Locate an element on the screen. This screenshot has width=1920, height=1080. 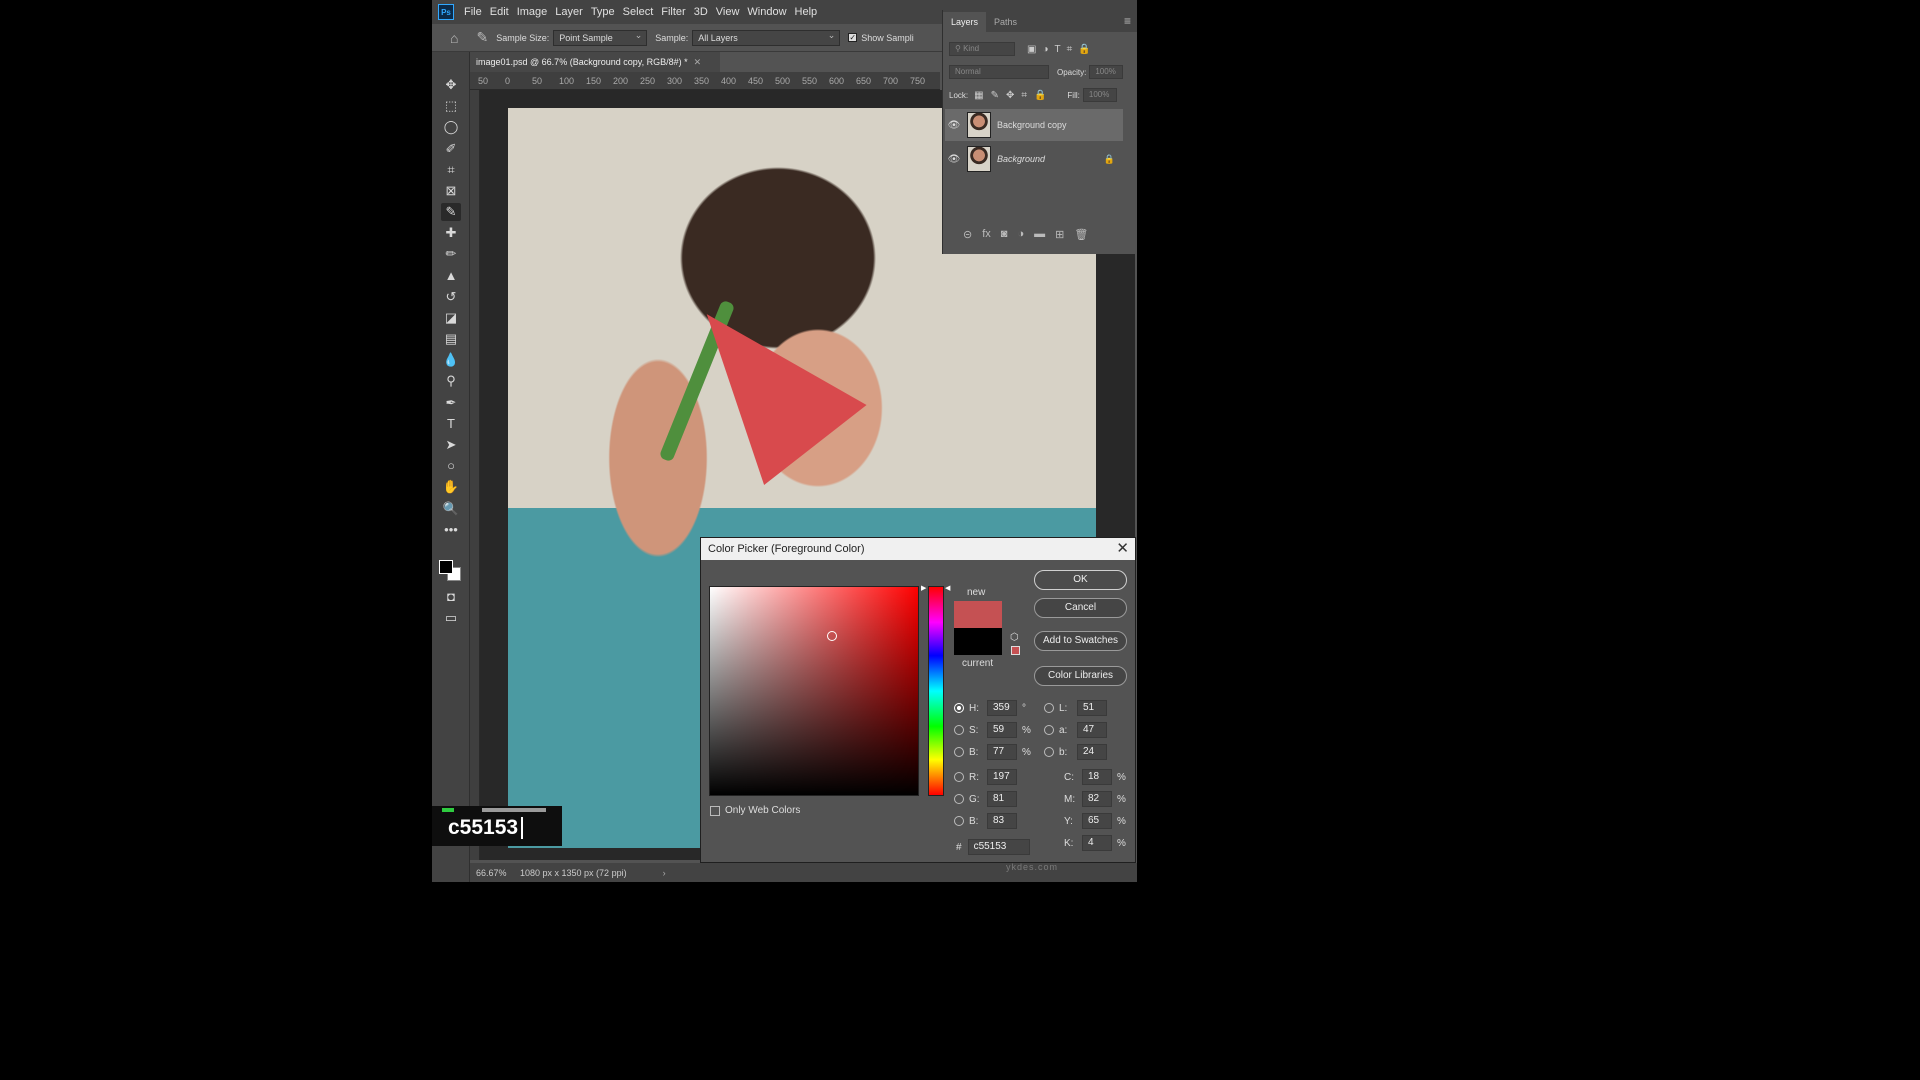
saturation-radio is located at coordinates (959, 730).